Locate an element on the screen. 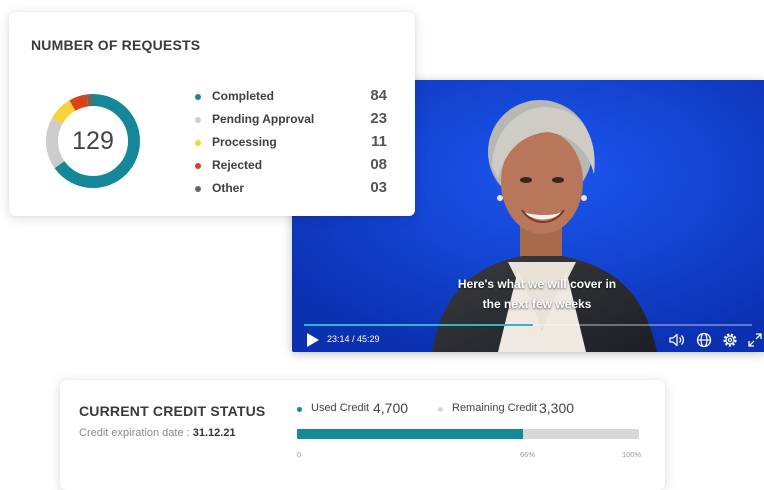 The image size is (764, 490). legend-item-rejected: Rejected 08 is located at coordinates (291, 167).